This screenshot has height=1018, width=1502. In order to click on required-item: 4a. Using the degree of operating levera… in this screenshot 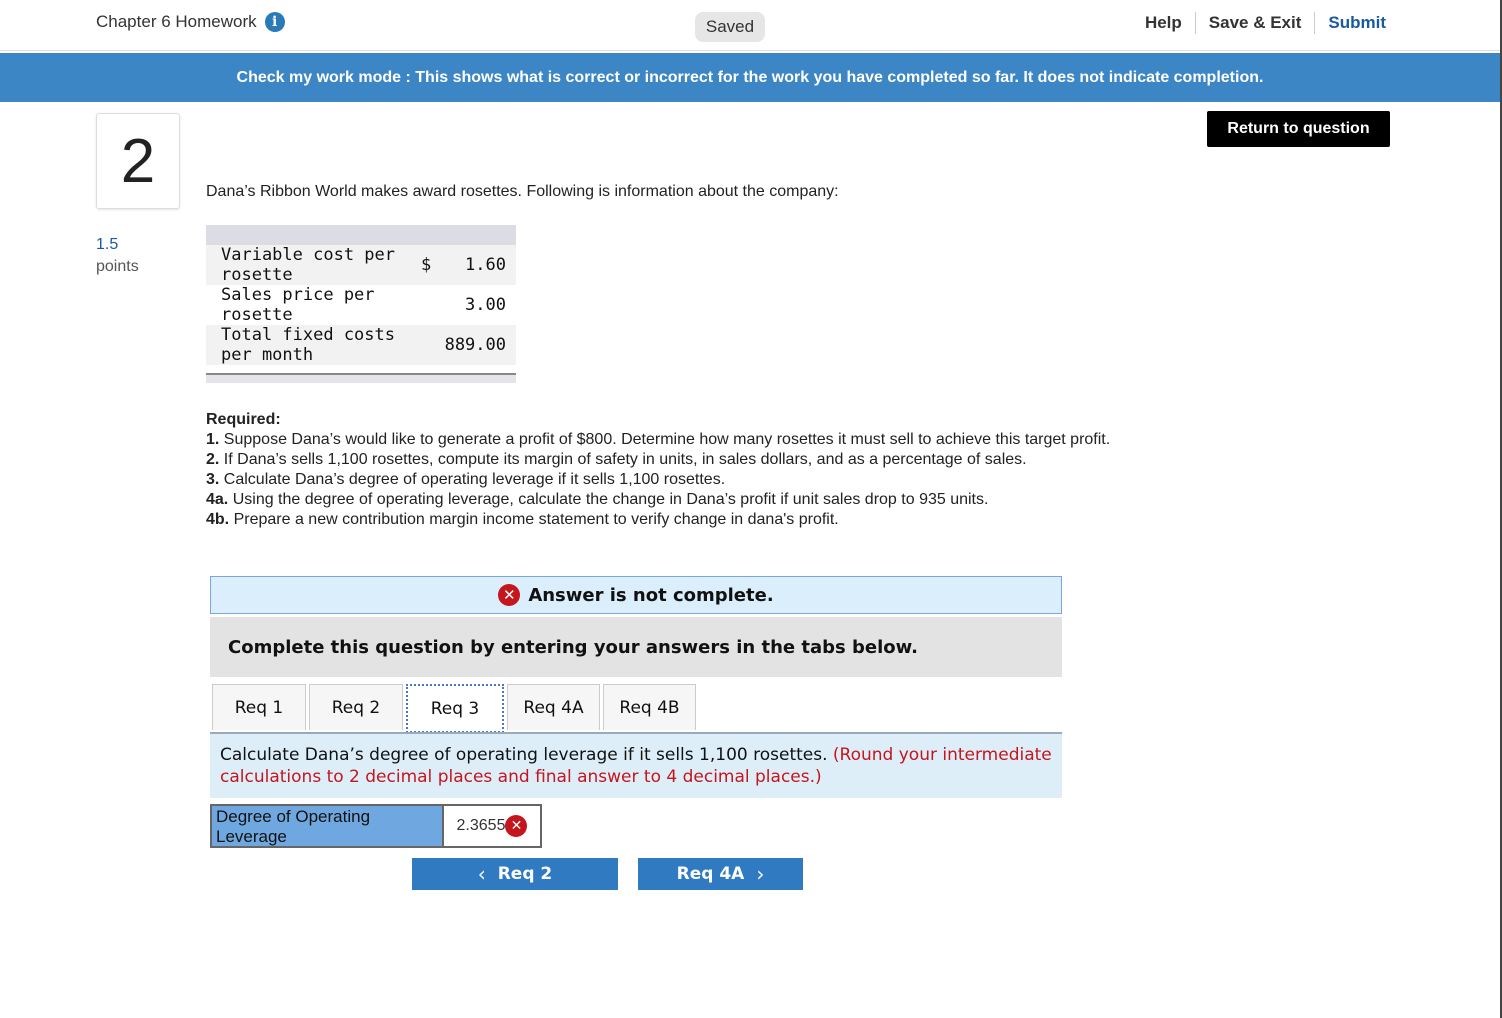, I will do `click(666, 500)`.